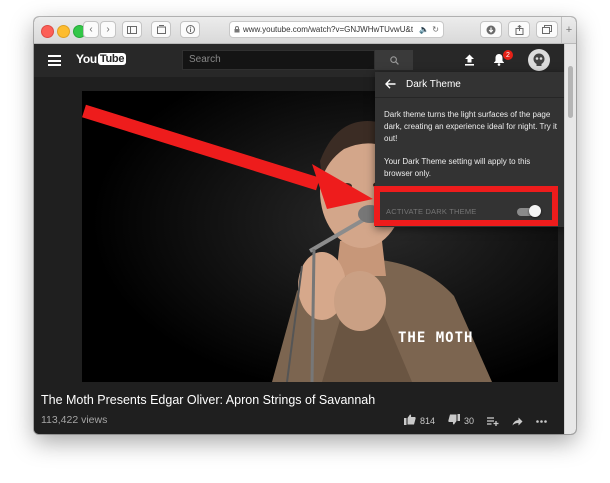 The width and height of the screenshot is (610, 483). I want to click on more-icon, so click(541, 421).